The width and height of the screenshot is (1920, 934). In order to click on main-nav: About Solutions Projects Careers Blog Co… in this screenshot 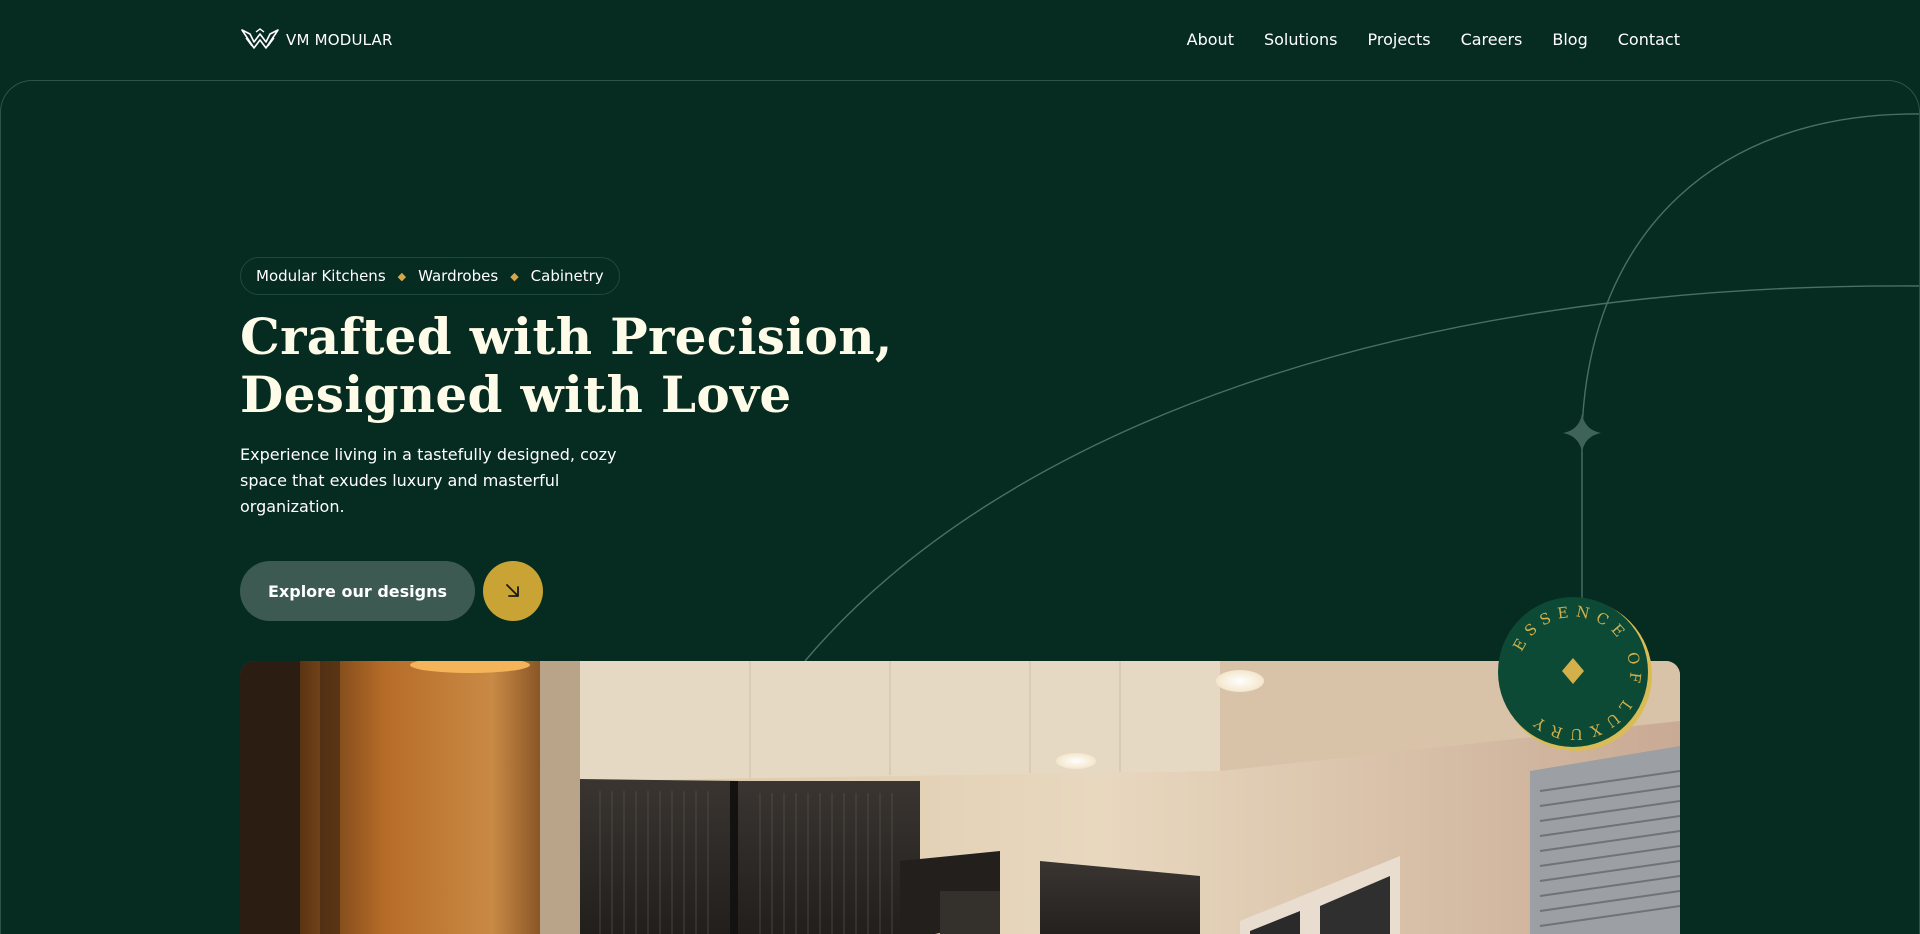, I will do `click(1433, 39)`.